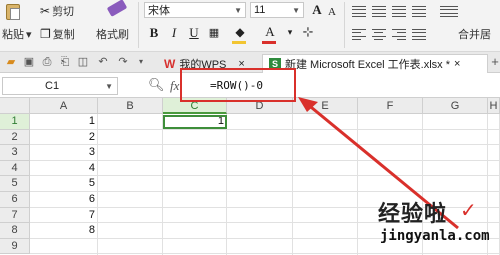 The height and width of the screenshot is (255, 500). What do you see at coordinates (64, 169) in the screenshot?
I see `cell-a4: 4` at bounding box center [64, 169].